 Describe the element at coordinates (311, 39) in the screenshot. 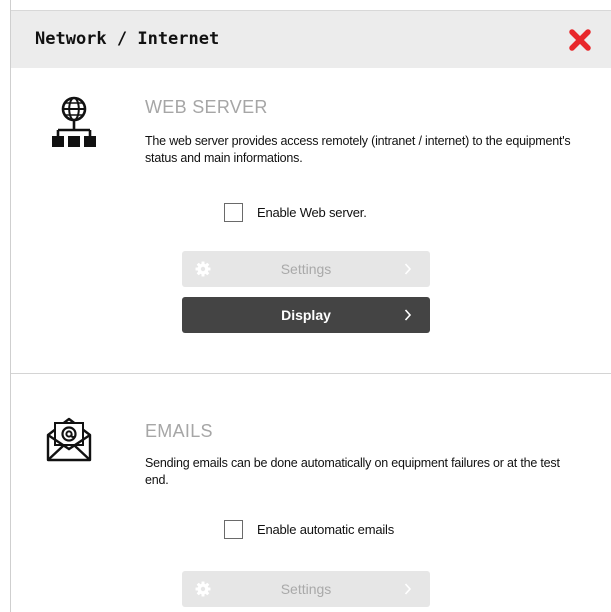

I see `dialog-titlebar: Network / Internet` at that location.